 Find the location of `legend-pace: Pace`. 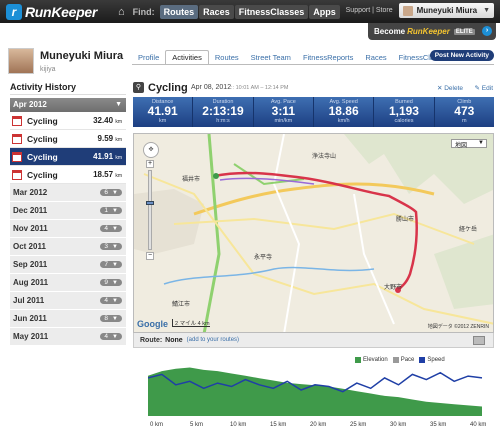

legend-pace: Pace is located at coordinates (403, 360).